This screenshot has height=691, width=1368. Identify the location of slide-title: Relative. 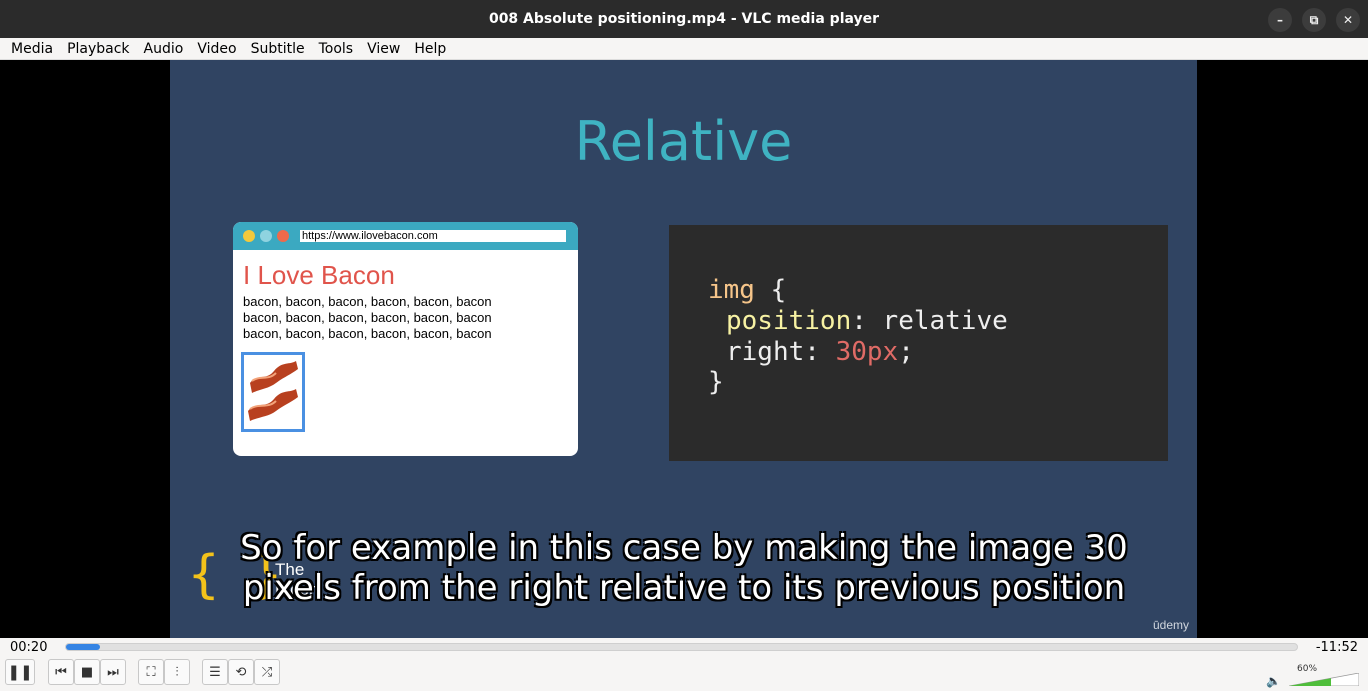
(683, 141).